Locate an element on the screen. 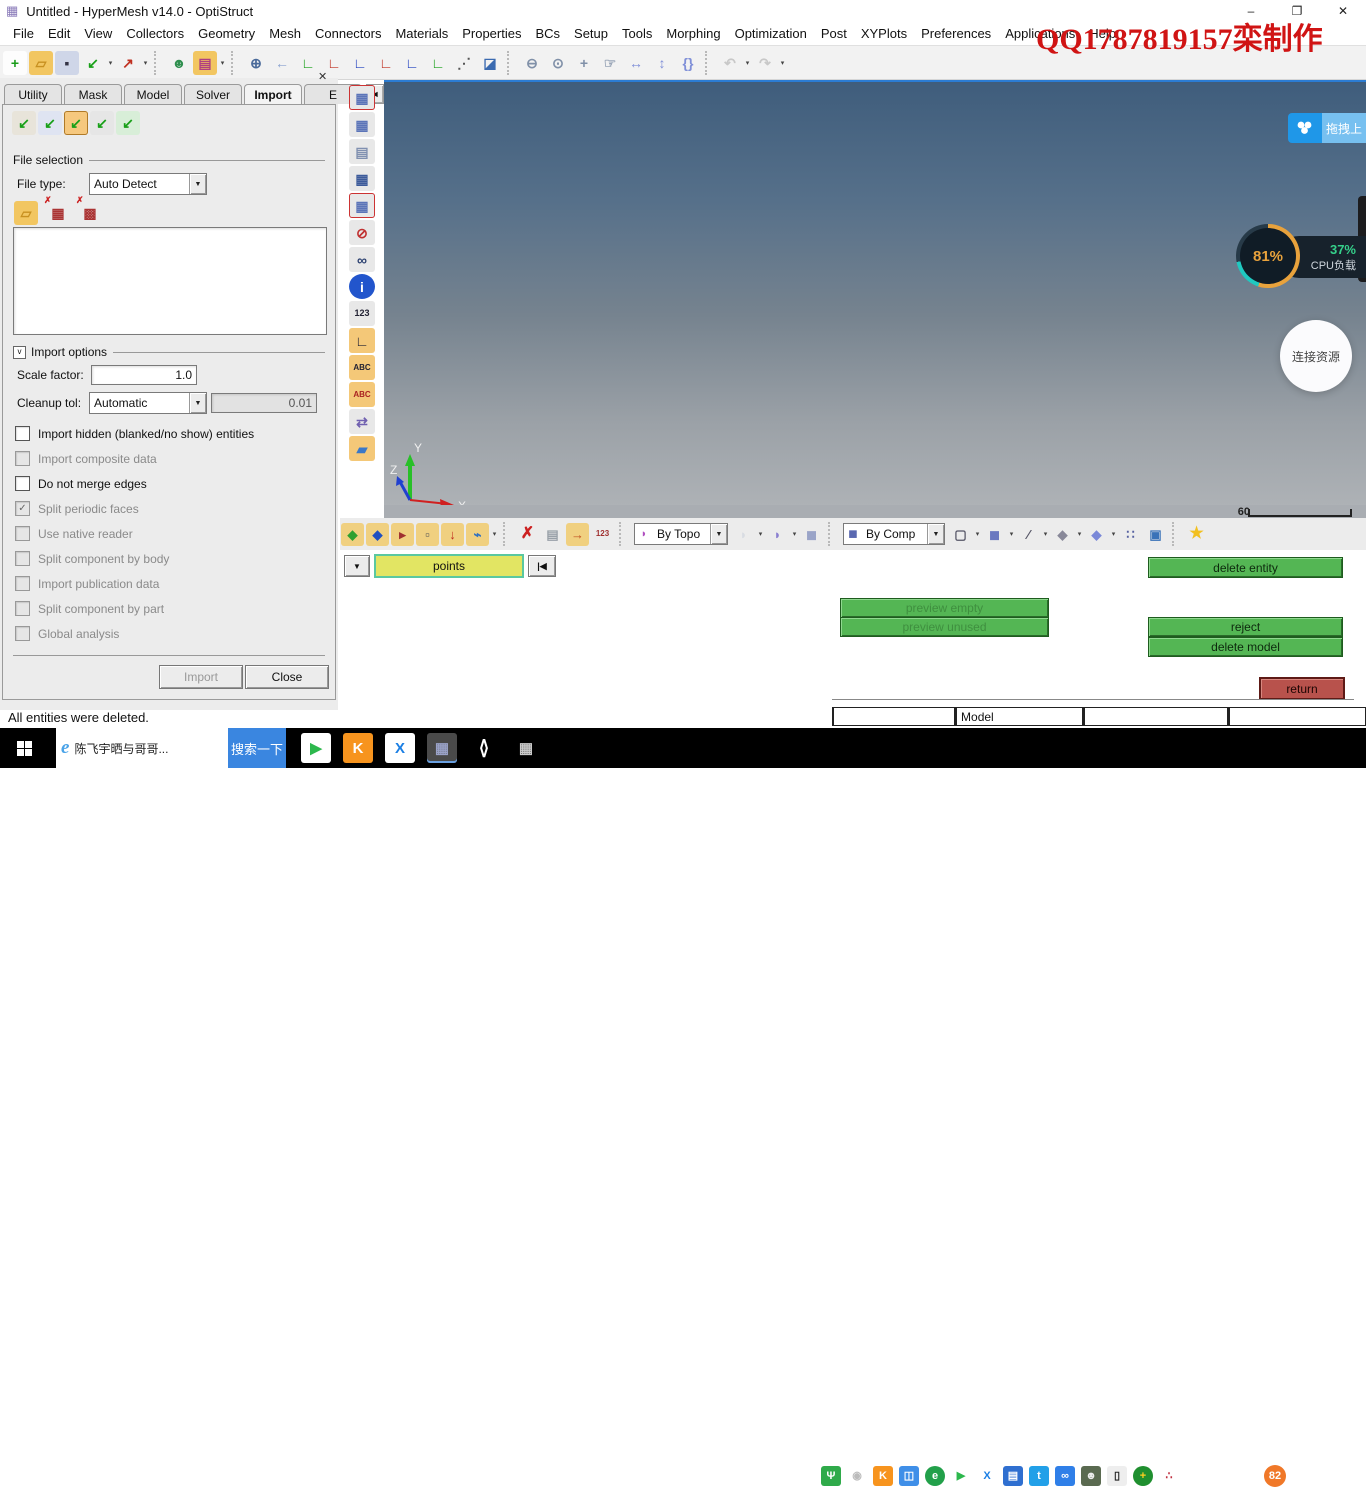  shaded-view-icon: ◪ is located at coordinates (490, 63).